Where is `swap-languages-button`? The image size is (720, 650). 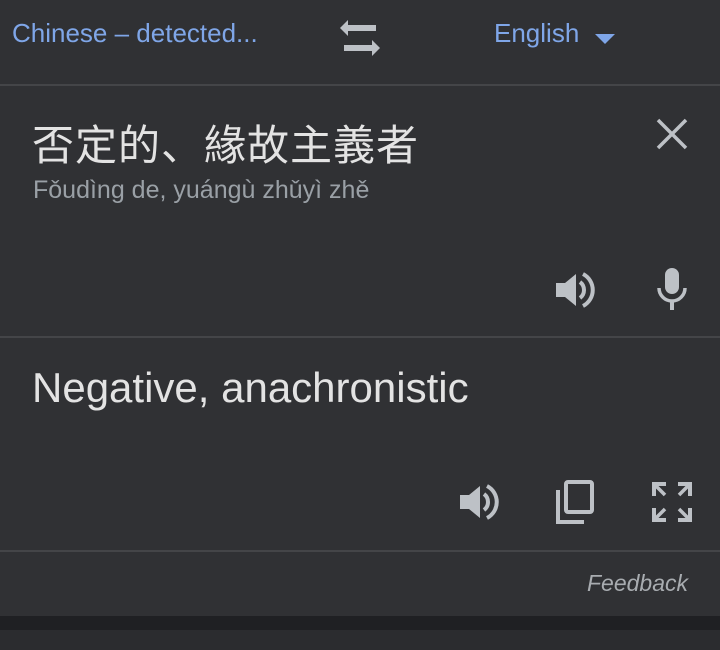 swap-languages-button is located at coordinates (360, 38).